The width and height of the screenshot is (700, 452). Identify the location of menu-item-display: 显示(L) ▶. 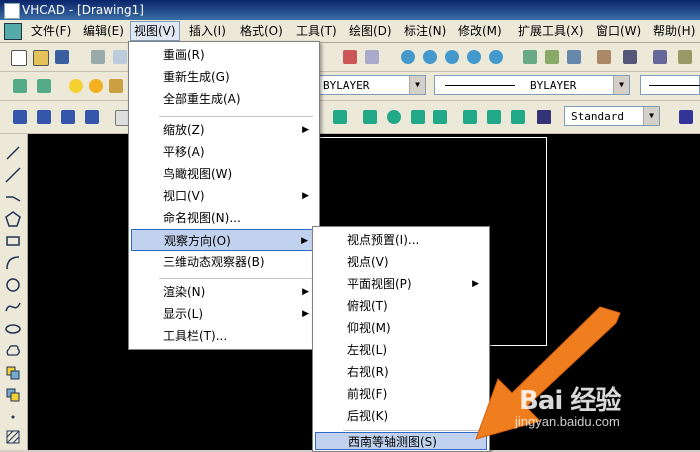
(224, 314).